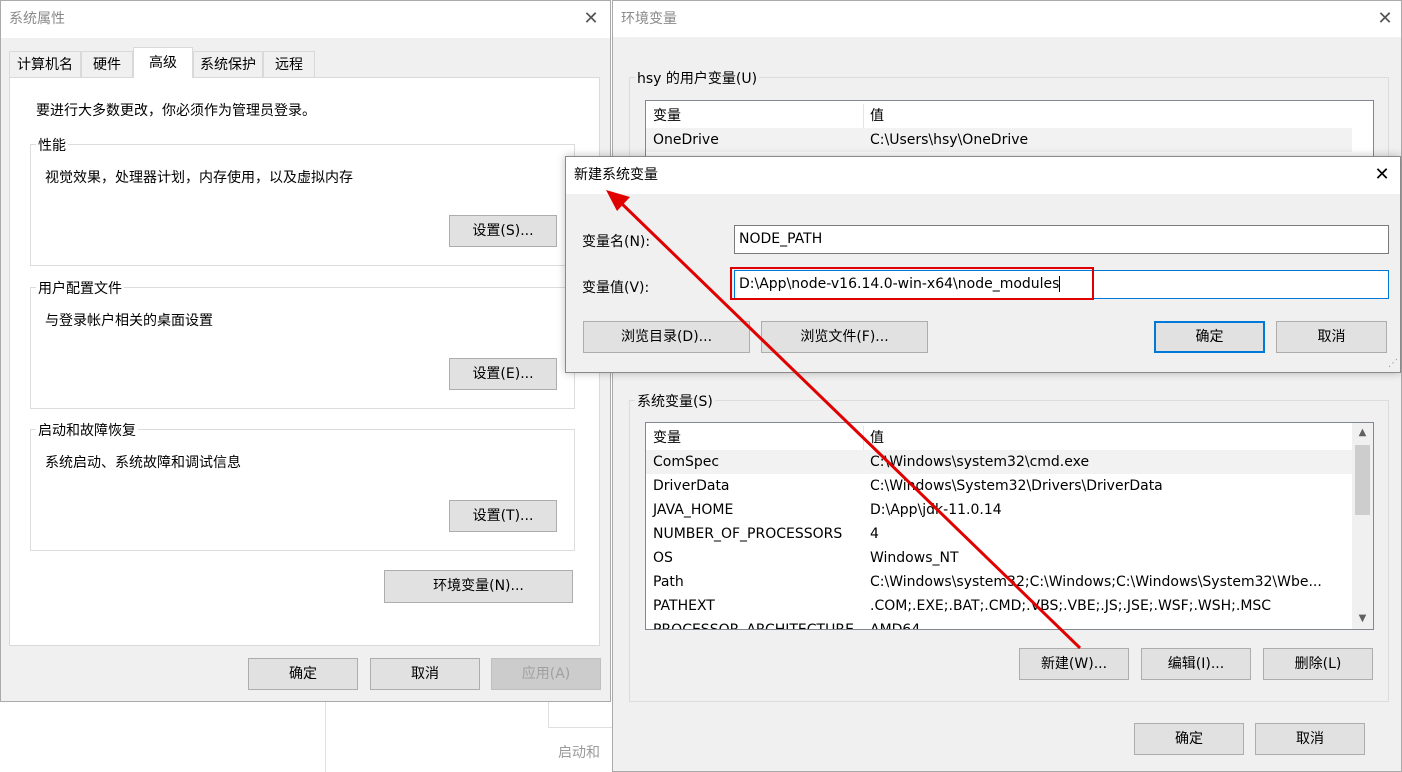 The height and width of the screenshot is (772, 1402). What do you see at coordinates (163, 62) in the screenshot?
I see `tab-advanced: 高级` at bounding box center [163, 62].